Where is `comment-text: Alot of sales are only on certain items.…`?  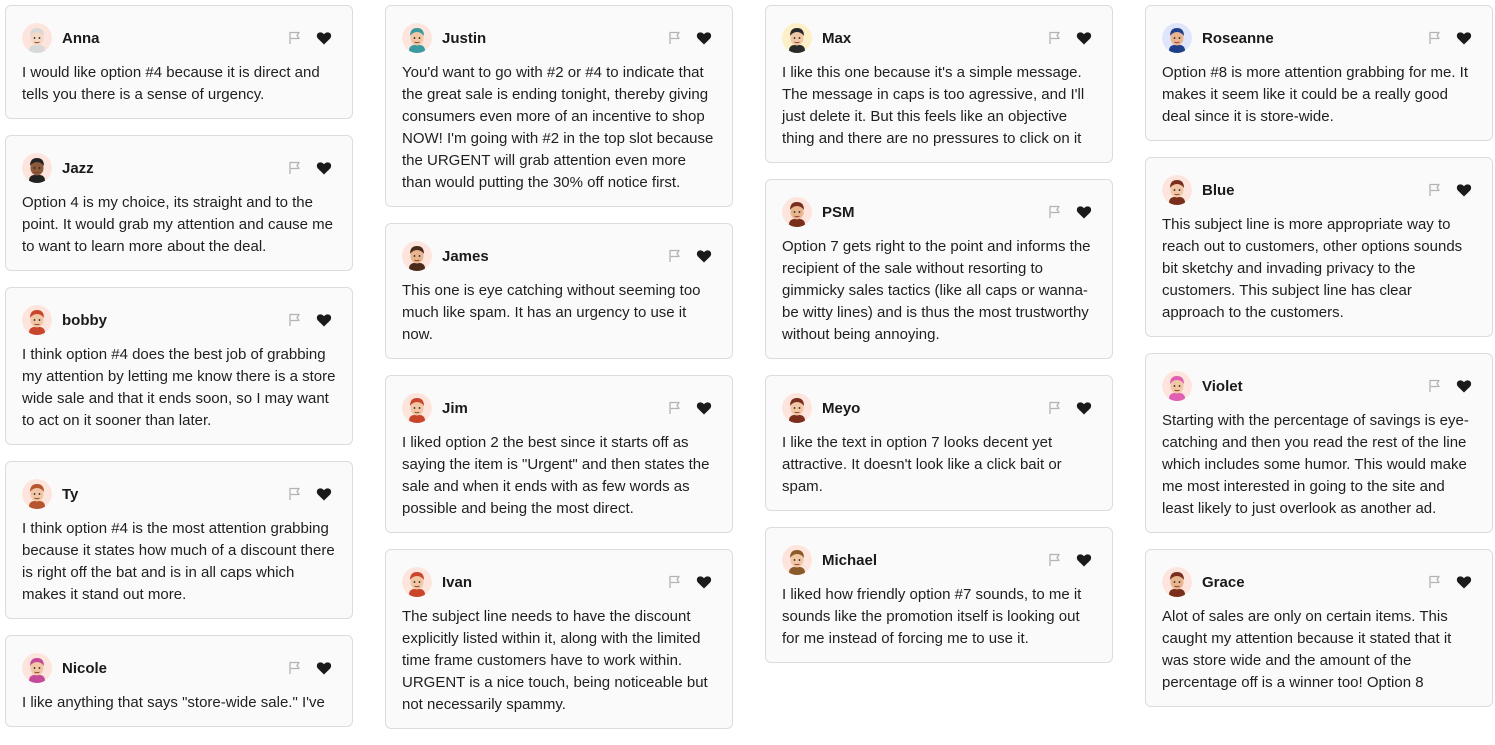 comment-text: Alot of sales are only on certain items.… is located at coordinates (1307, 649).